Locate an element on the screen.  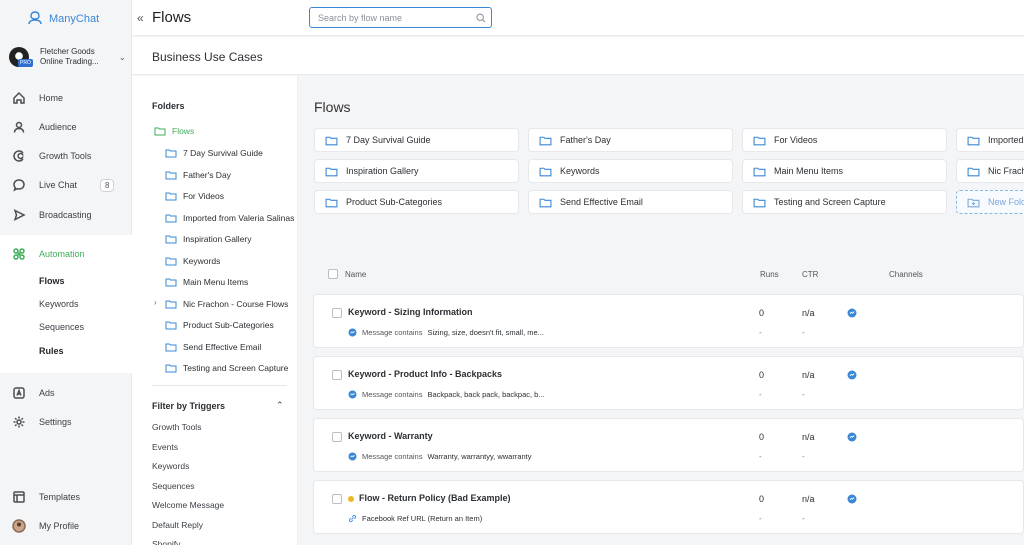
folder-card: Inspiration Gallery is located at coordinates (416, 171).